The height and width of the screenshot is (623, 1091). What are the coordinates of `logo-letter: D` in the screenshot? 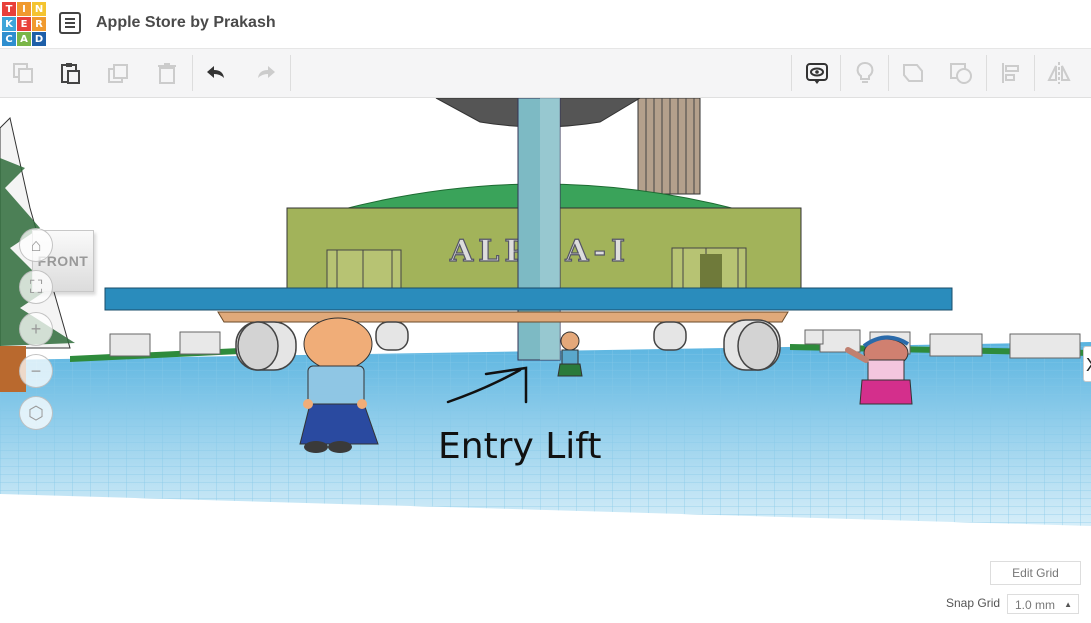 It's located at (39, 39).